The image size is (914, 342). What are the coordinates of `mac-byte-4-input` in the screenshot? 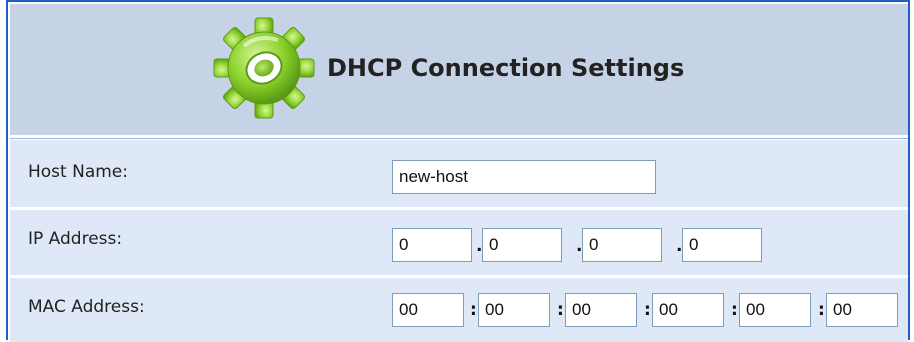 It's located at (688, 310).